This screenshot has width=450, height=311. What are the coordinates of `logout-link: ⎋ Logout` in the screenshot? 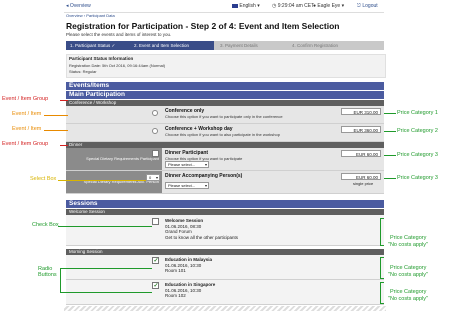 It's located at (367, 6).